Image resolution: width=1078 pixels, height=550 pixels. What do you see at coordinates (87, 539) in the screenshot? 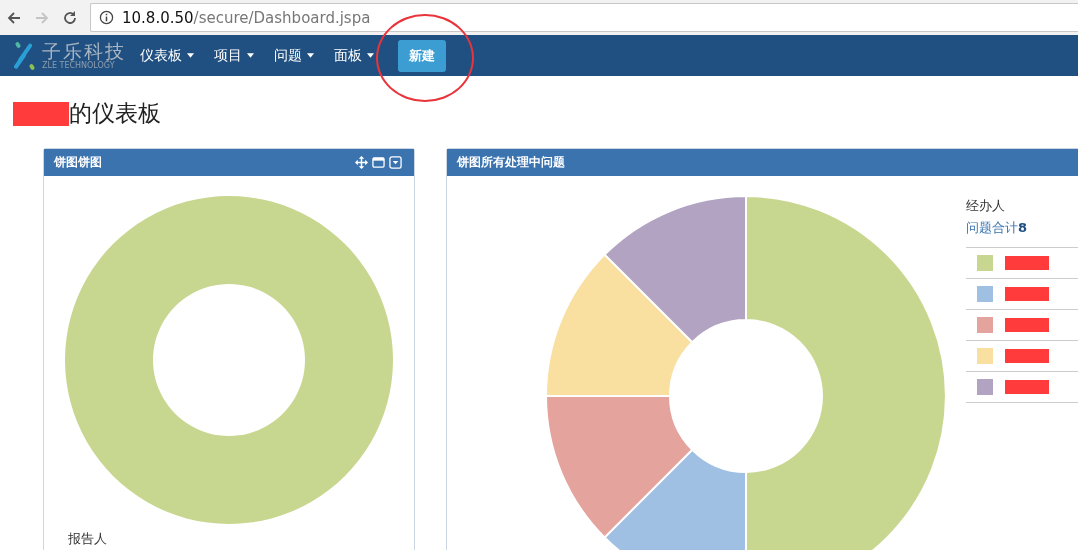
I see `chart-label: 报告人` at bounding box center [87, 539].